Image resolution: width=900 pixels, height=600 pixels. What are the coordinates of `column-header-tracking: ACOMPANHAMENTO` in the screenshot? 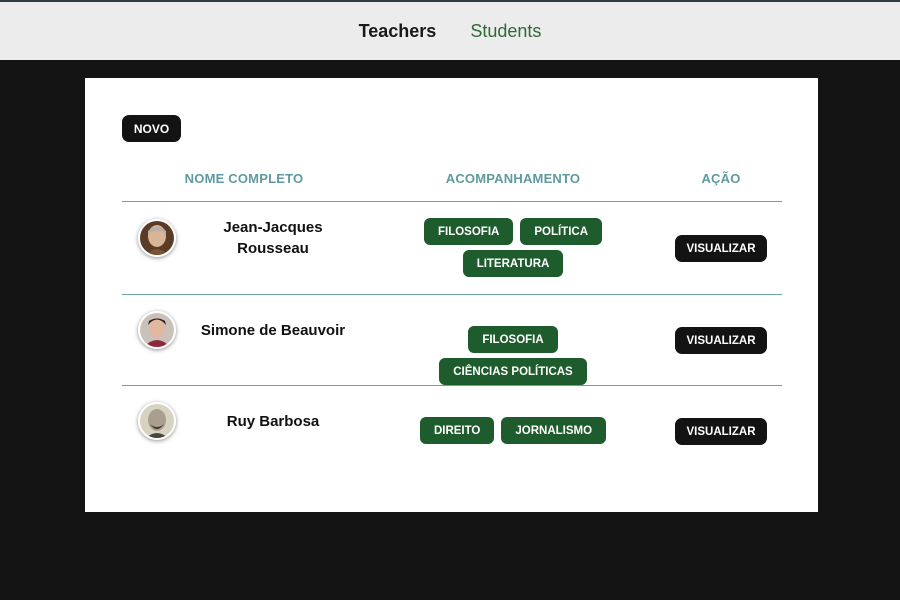 It's located at (513, 178).